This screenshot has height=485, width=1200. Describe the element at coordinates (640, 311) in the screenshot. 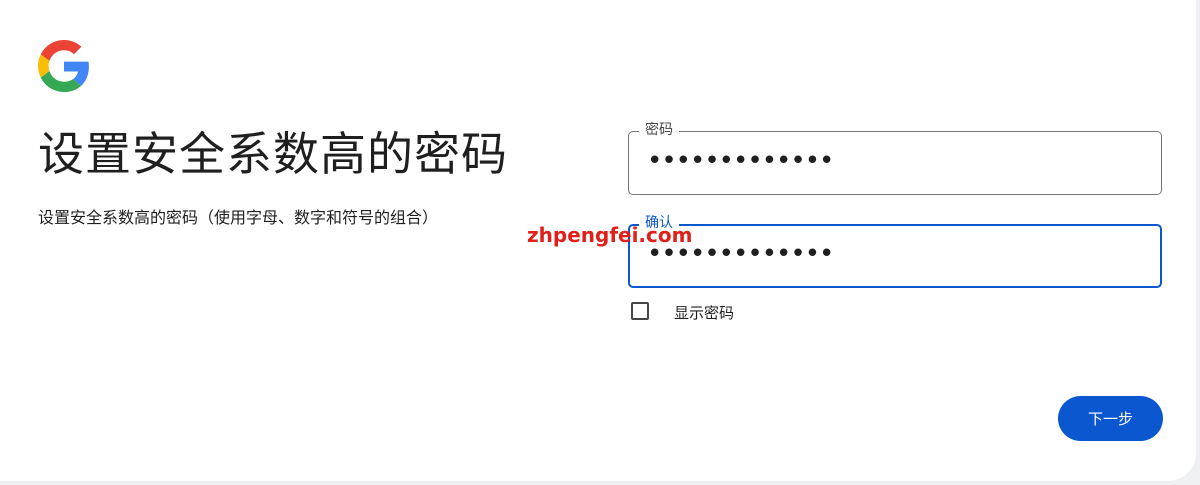

I see `show-password-checkbox` at that location.